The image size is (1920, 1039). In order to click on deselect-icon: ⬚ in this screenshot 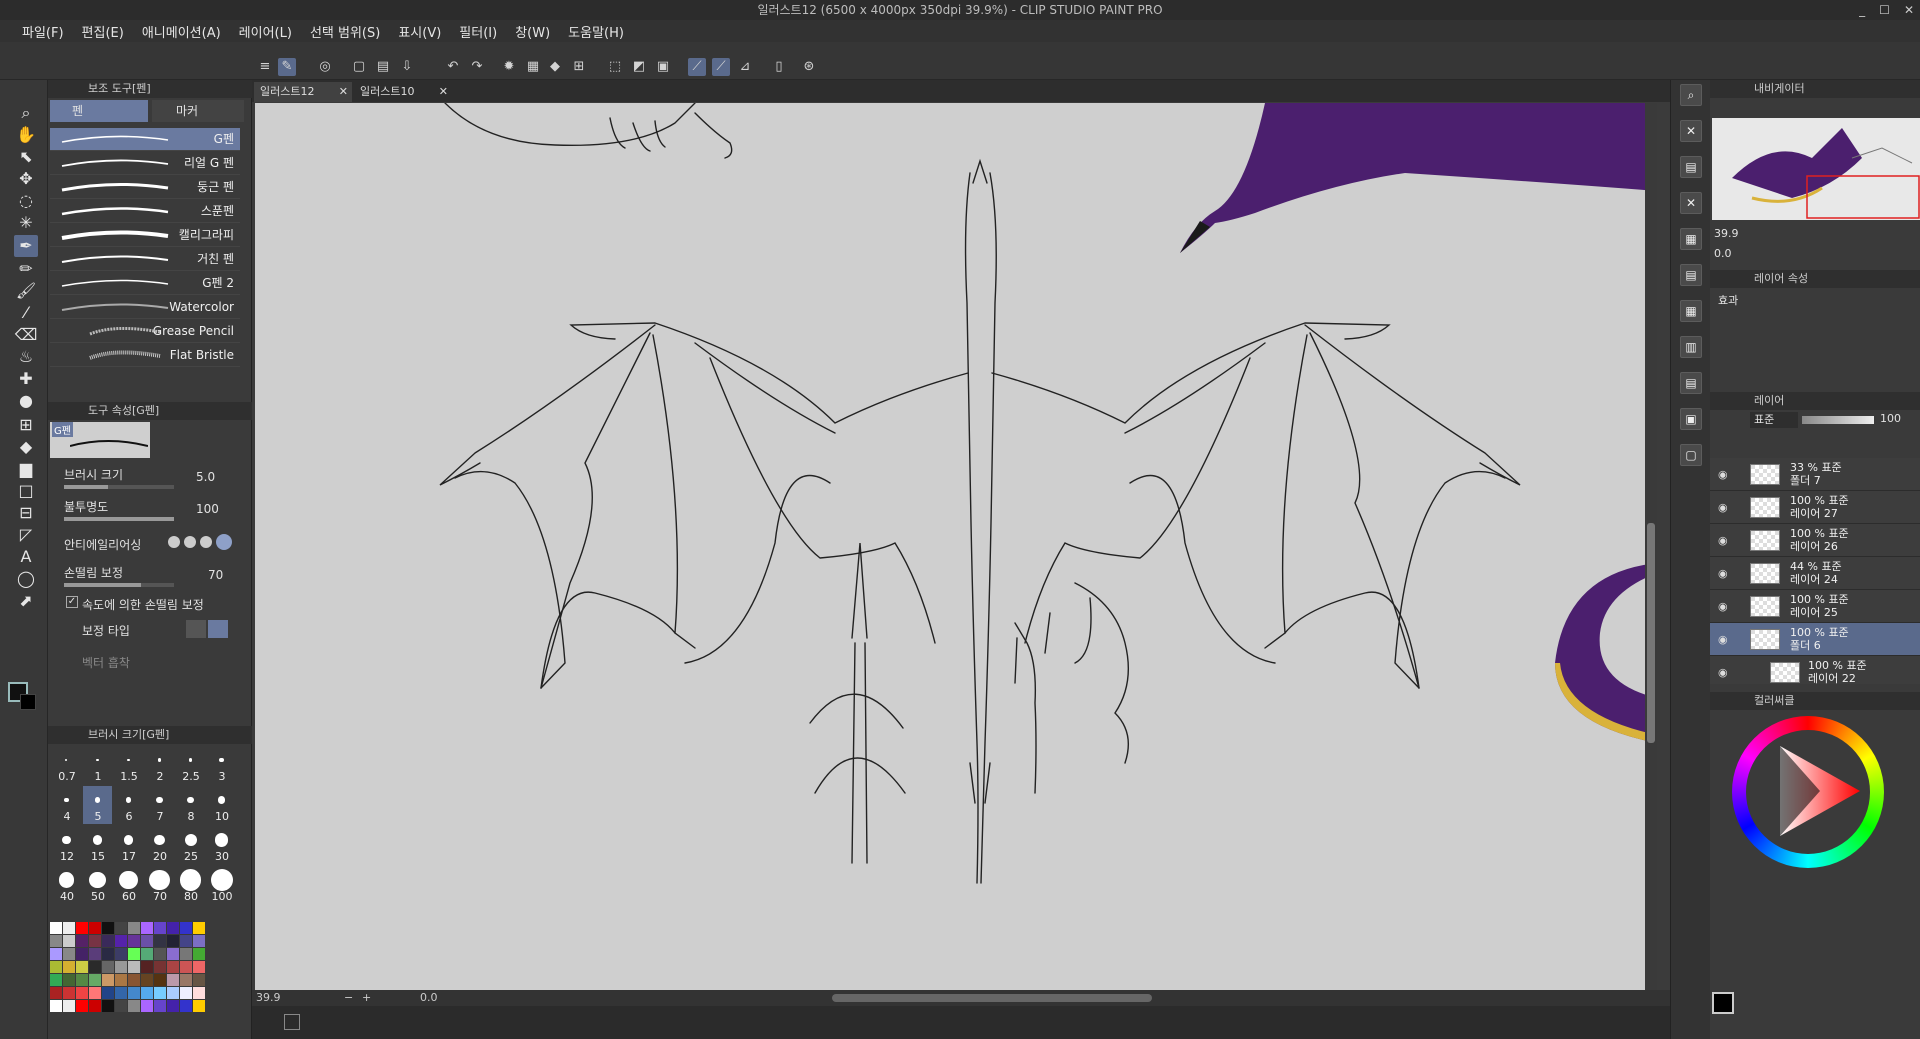, I will do `click(615, 67)`.